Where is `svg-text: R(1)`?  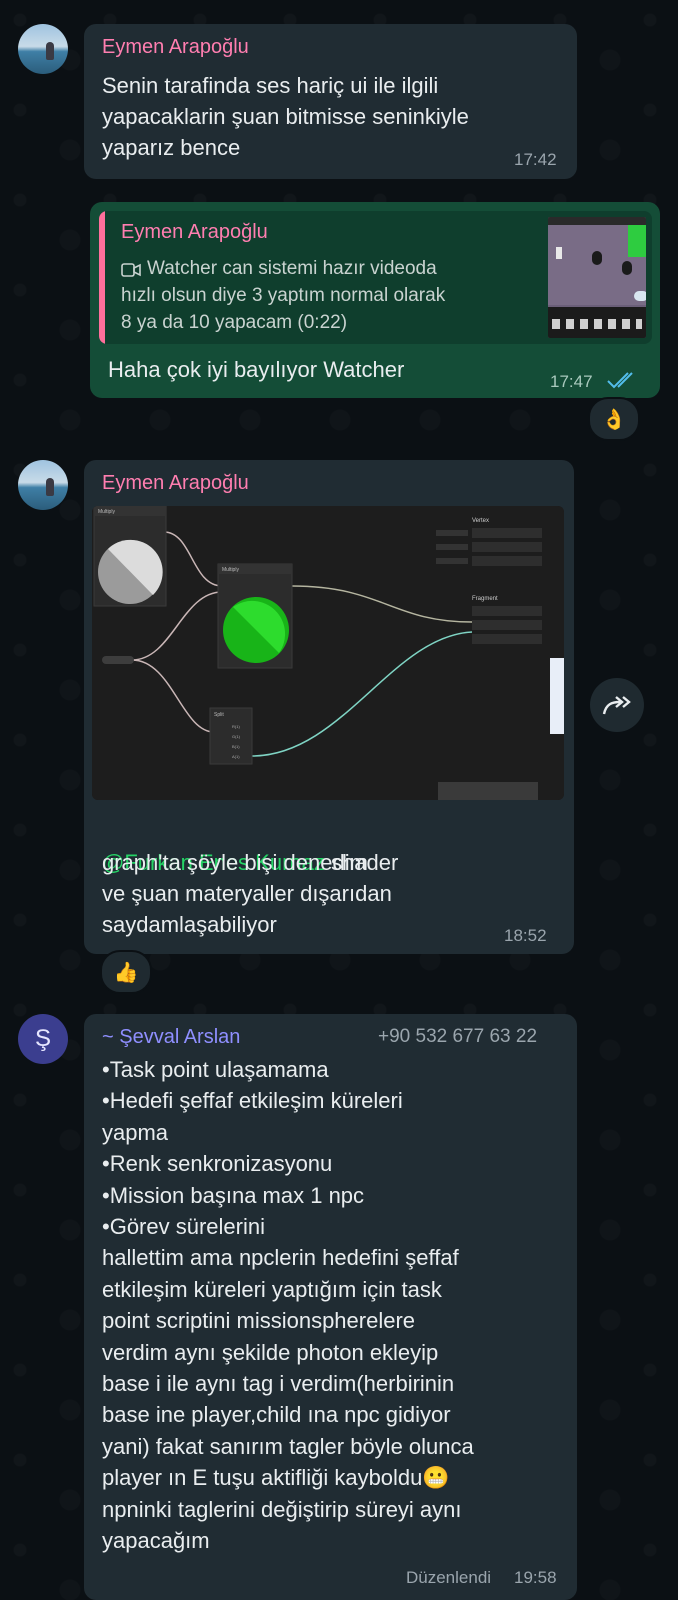 svg-text: R(1) is located at coordinates (236, 726).